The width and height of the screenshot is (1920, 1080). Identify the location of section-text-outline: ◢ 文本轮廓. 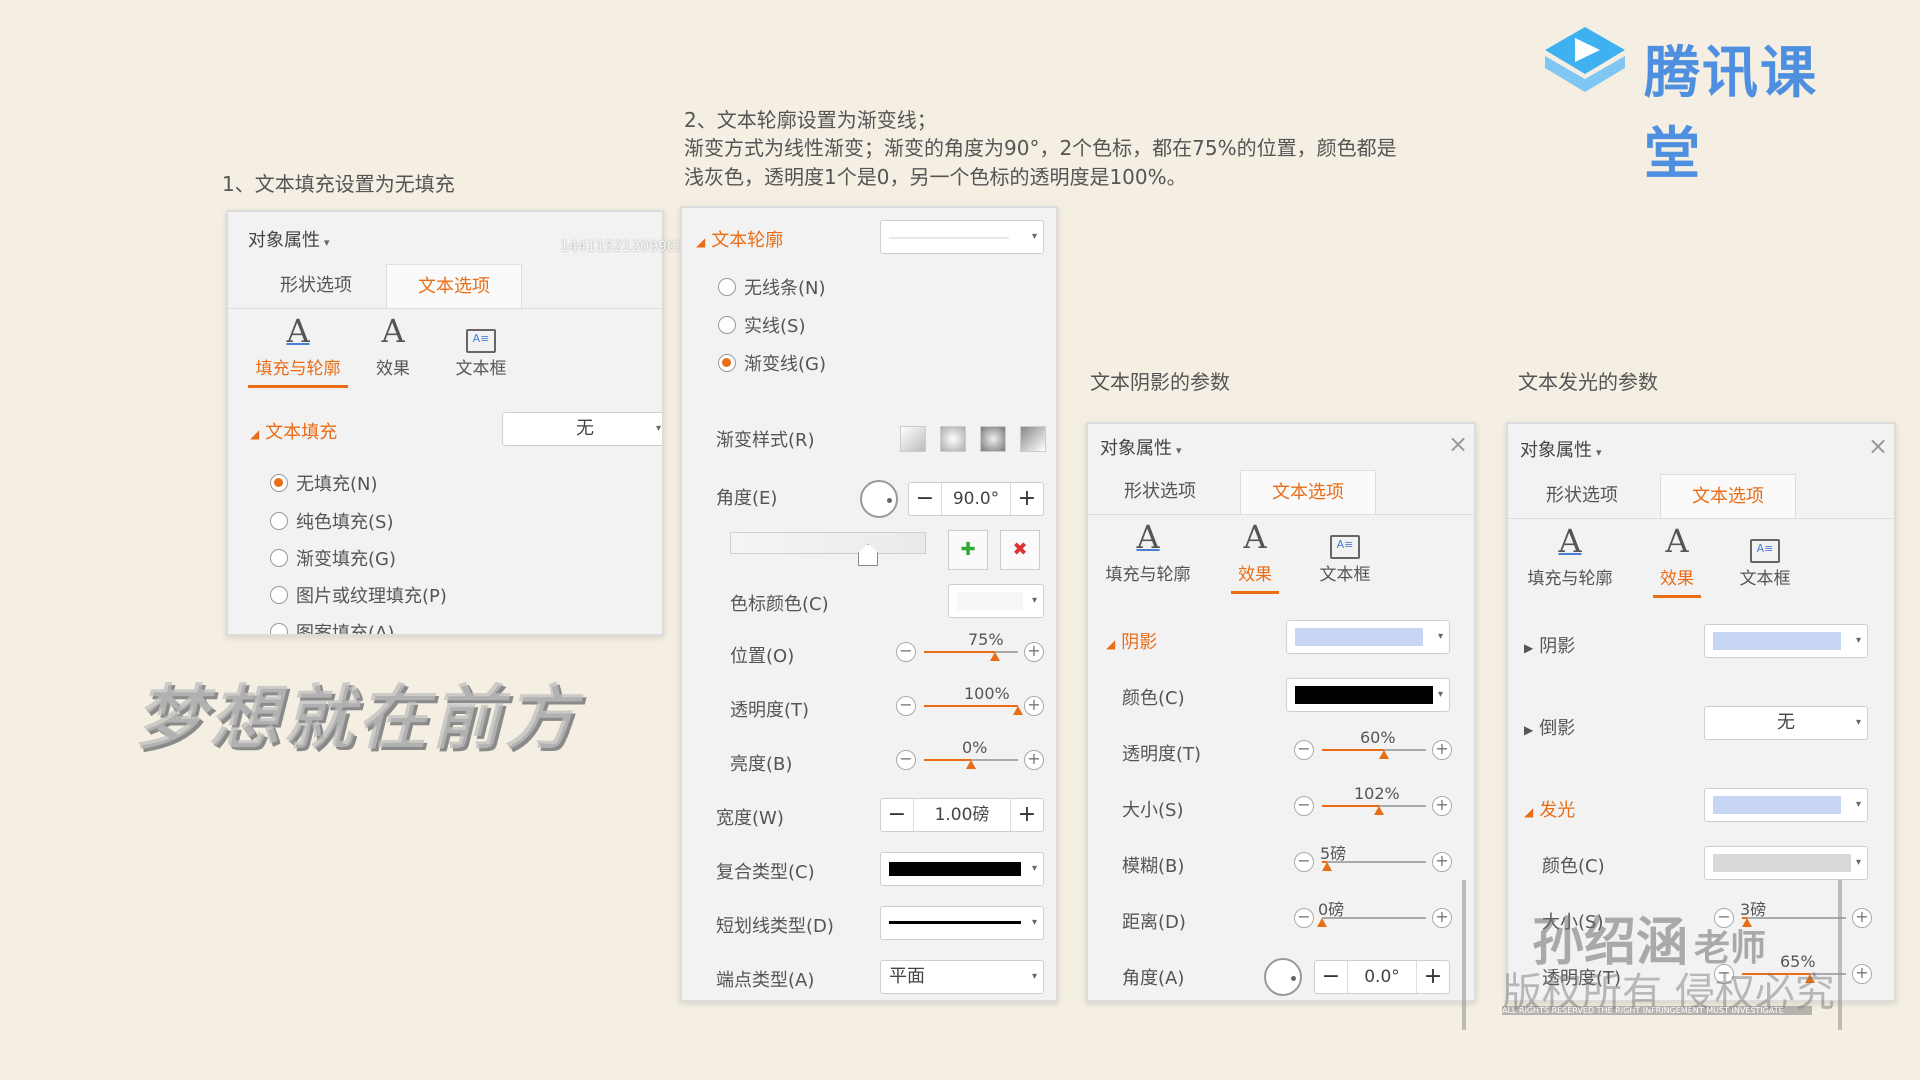
(739, 239).